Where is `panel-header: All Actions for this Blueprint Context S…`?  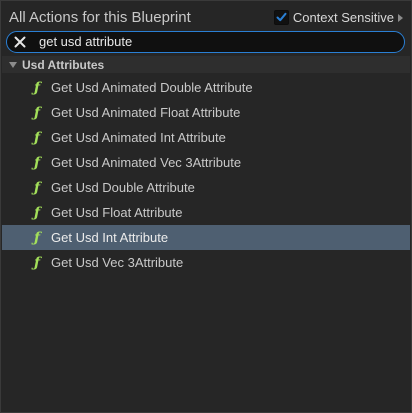
panel-header: All Actions for this Blueprint Context S… is located at coordinates (206, 17).